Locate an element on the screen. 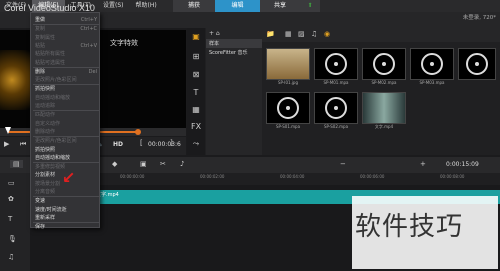 The width and height of the screenshot is (500, 271). tree-item-scorefitter: ScoreFitter 音乐 is located at coordinates (234, 52).